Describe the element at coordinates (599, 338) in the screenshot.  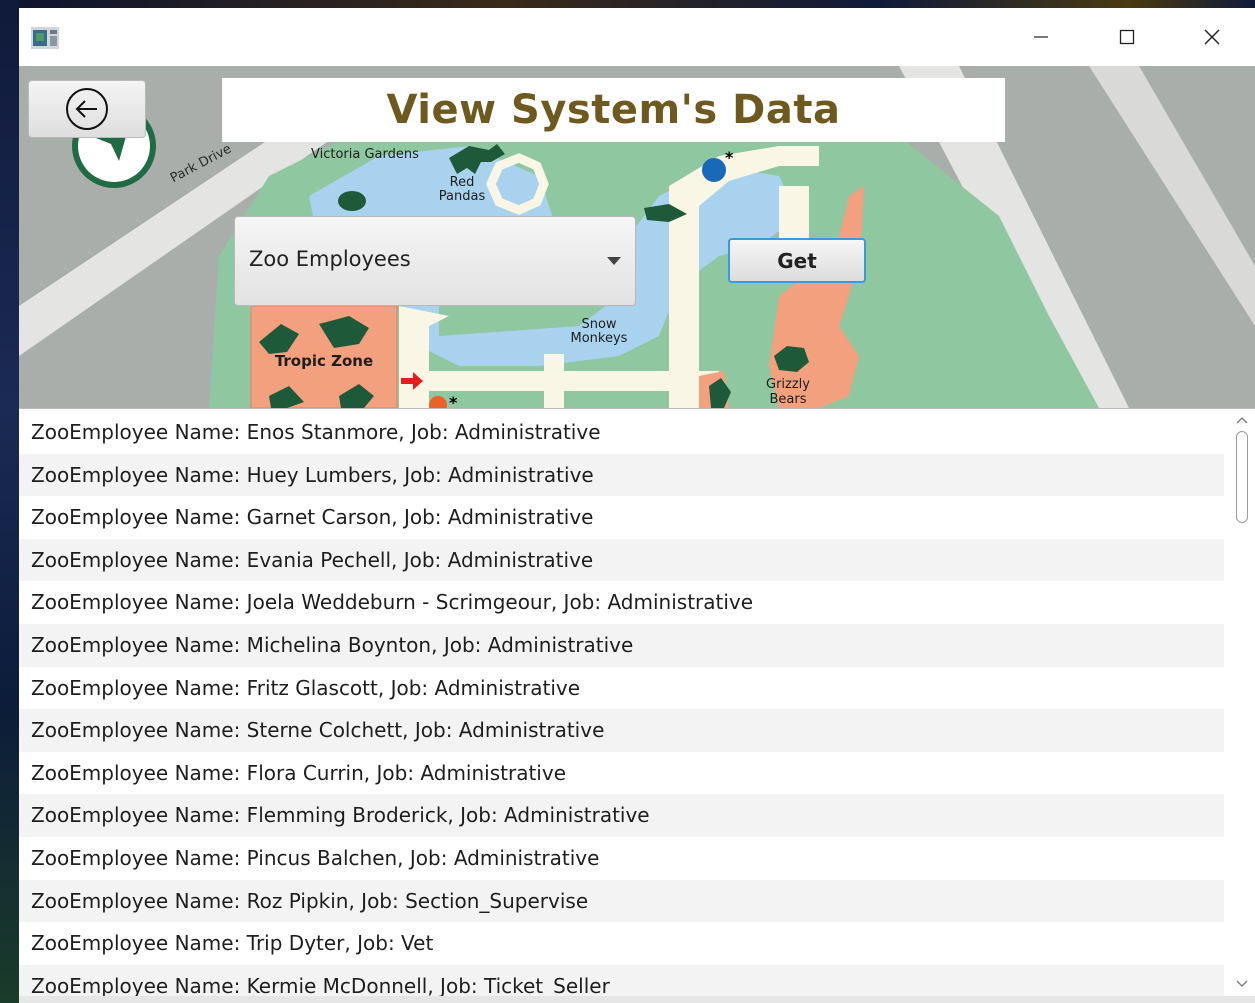
I see `map-label-snow-monkeys-line2: Monkeys` at that location.